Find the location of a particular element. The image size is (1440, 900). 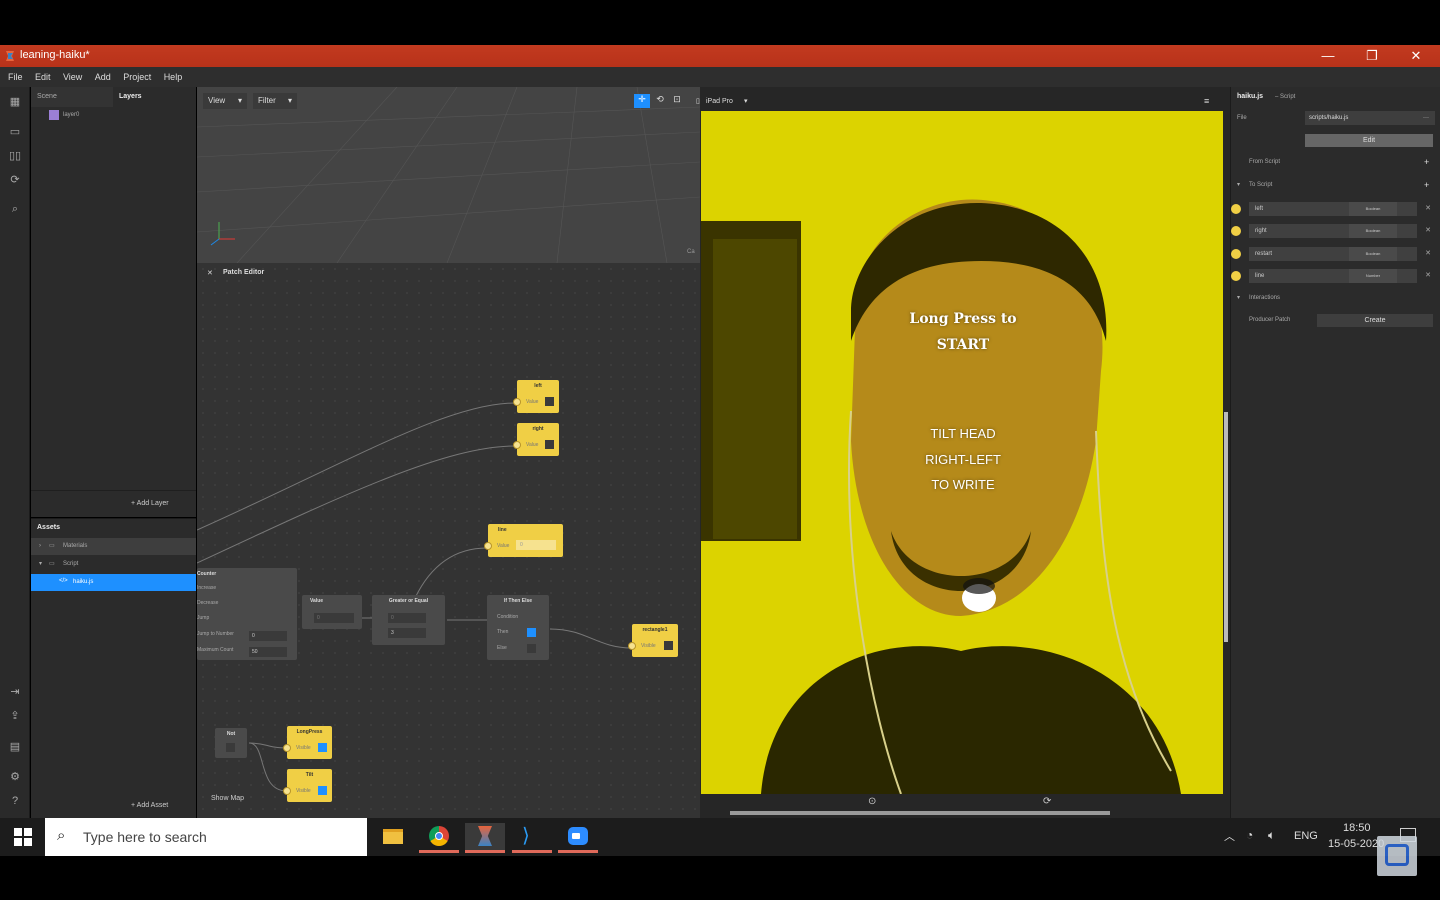

language-indicator: ENG is located at coordinates (1306, 836).